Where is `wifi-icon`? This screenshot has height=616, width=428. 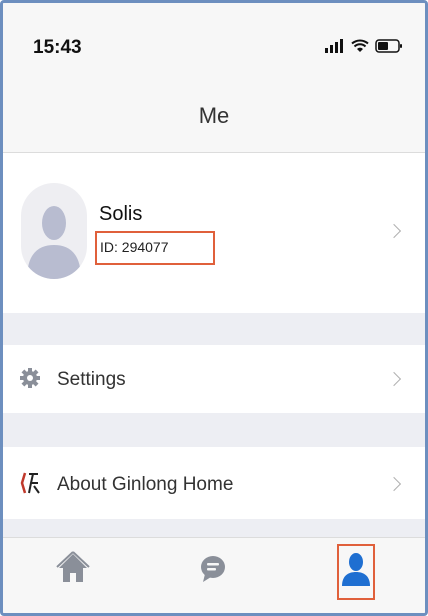
wifi-icon is located at coordinates (360, 45).